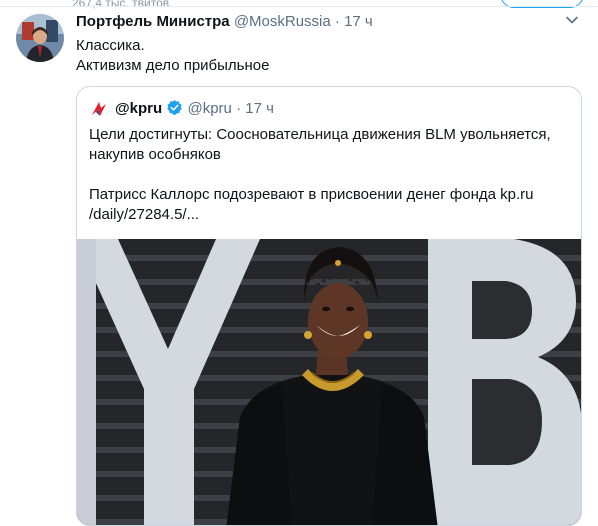  What do you see at coordinates (282, 21) in the screenshot?
I see `author-handle: @MoskRussia` at bounding box center [282, 21].